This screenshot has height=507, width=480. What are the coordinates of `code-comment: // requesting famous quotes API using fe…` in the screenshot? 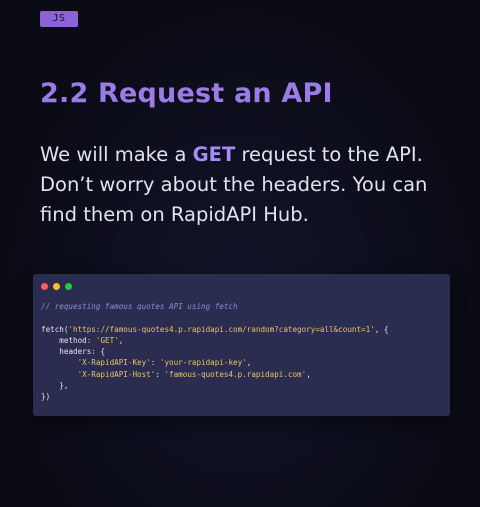 It's located at (139, 306).